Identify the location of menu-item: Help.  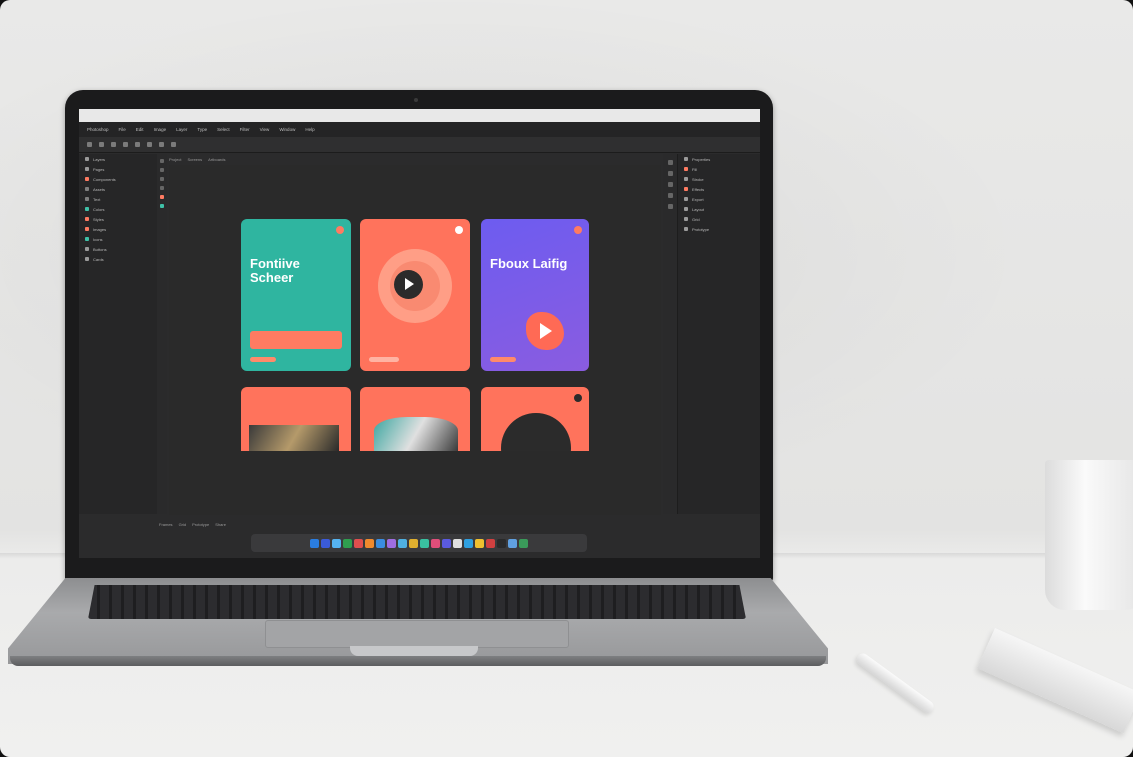
(309, 129).